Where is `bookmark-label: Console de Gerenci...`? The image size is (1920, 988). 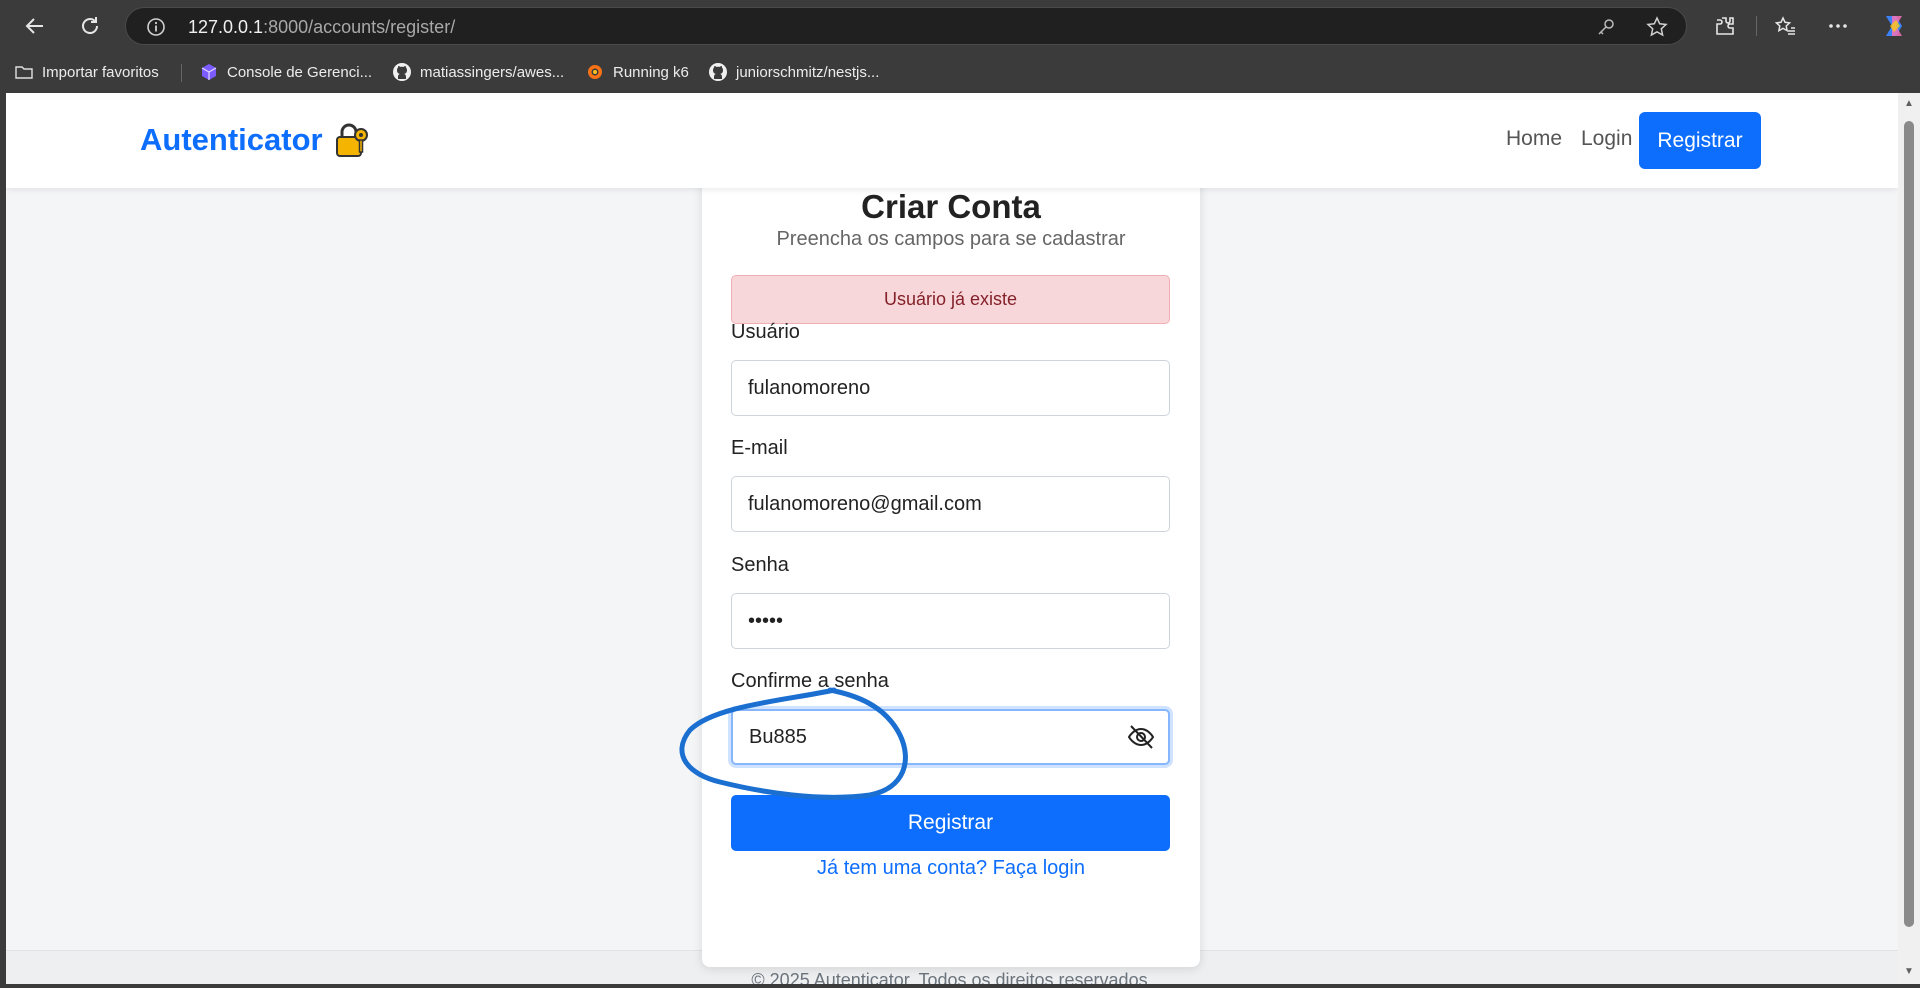 bookmark-label: Console de Gerenci... is located at coordinates (300, 72).